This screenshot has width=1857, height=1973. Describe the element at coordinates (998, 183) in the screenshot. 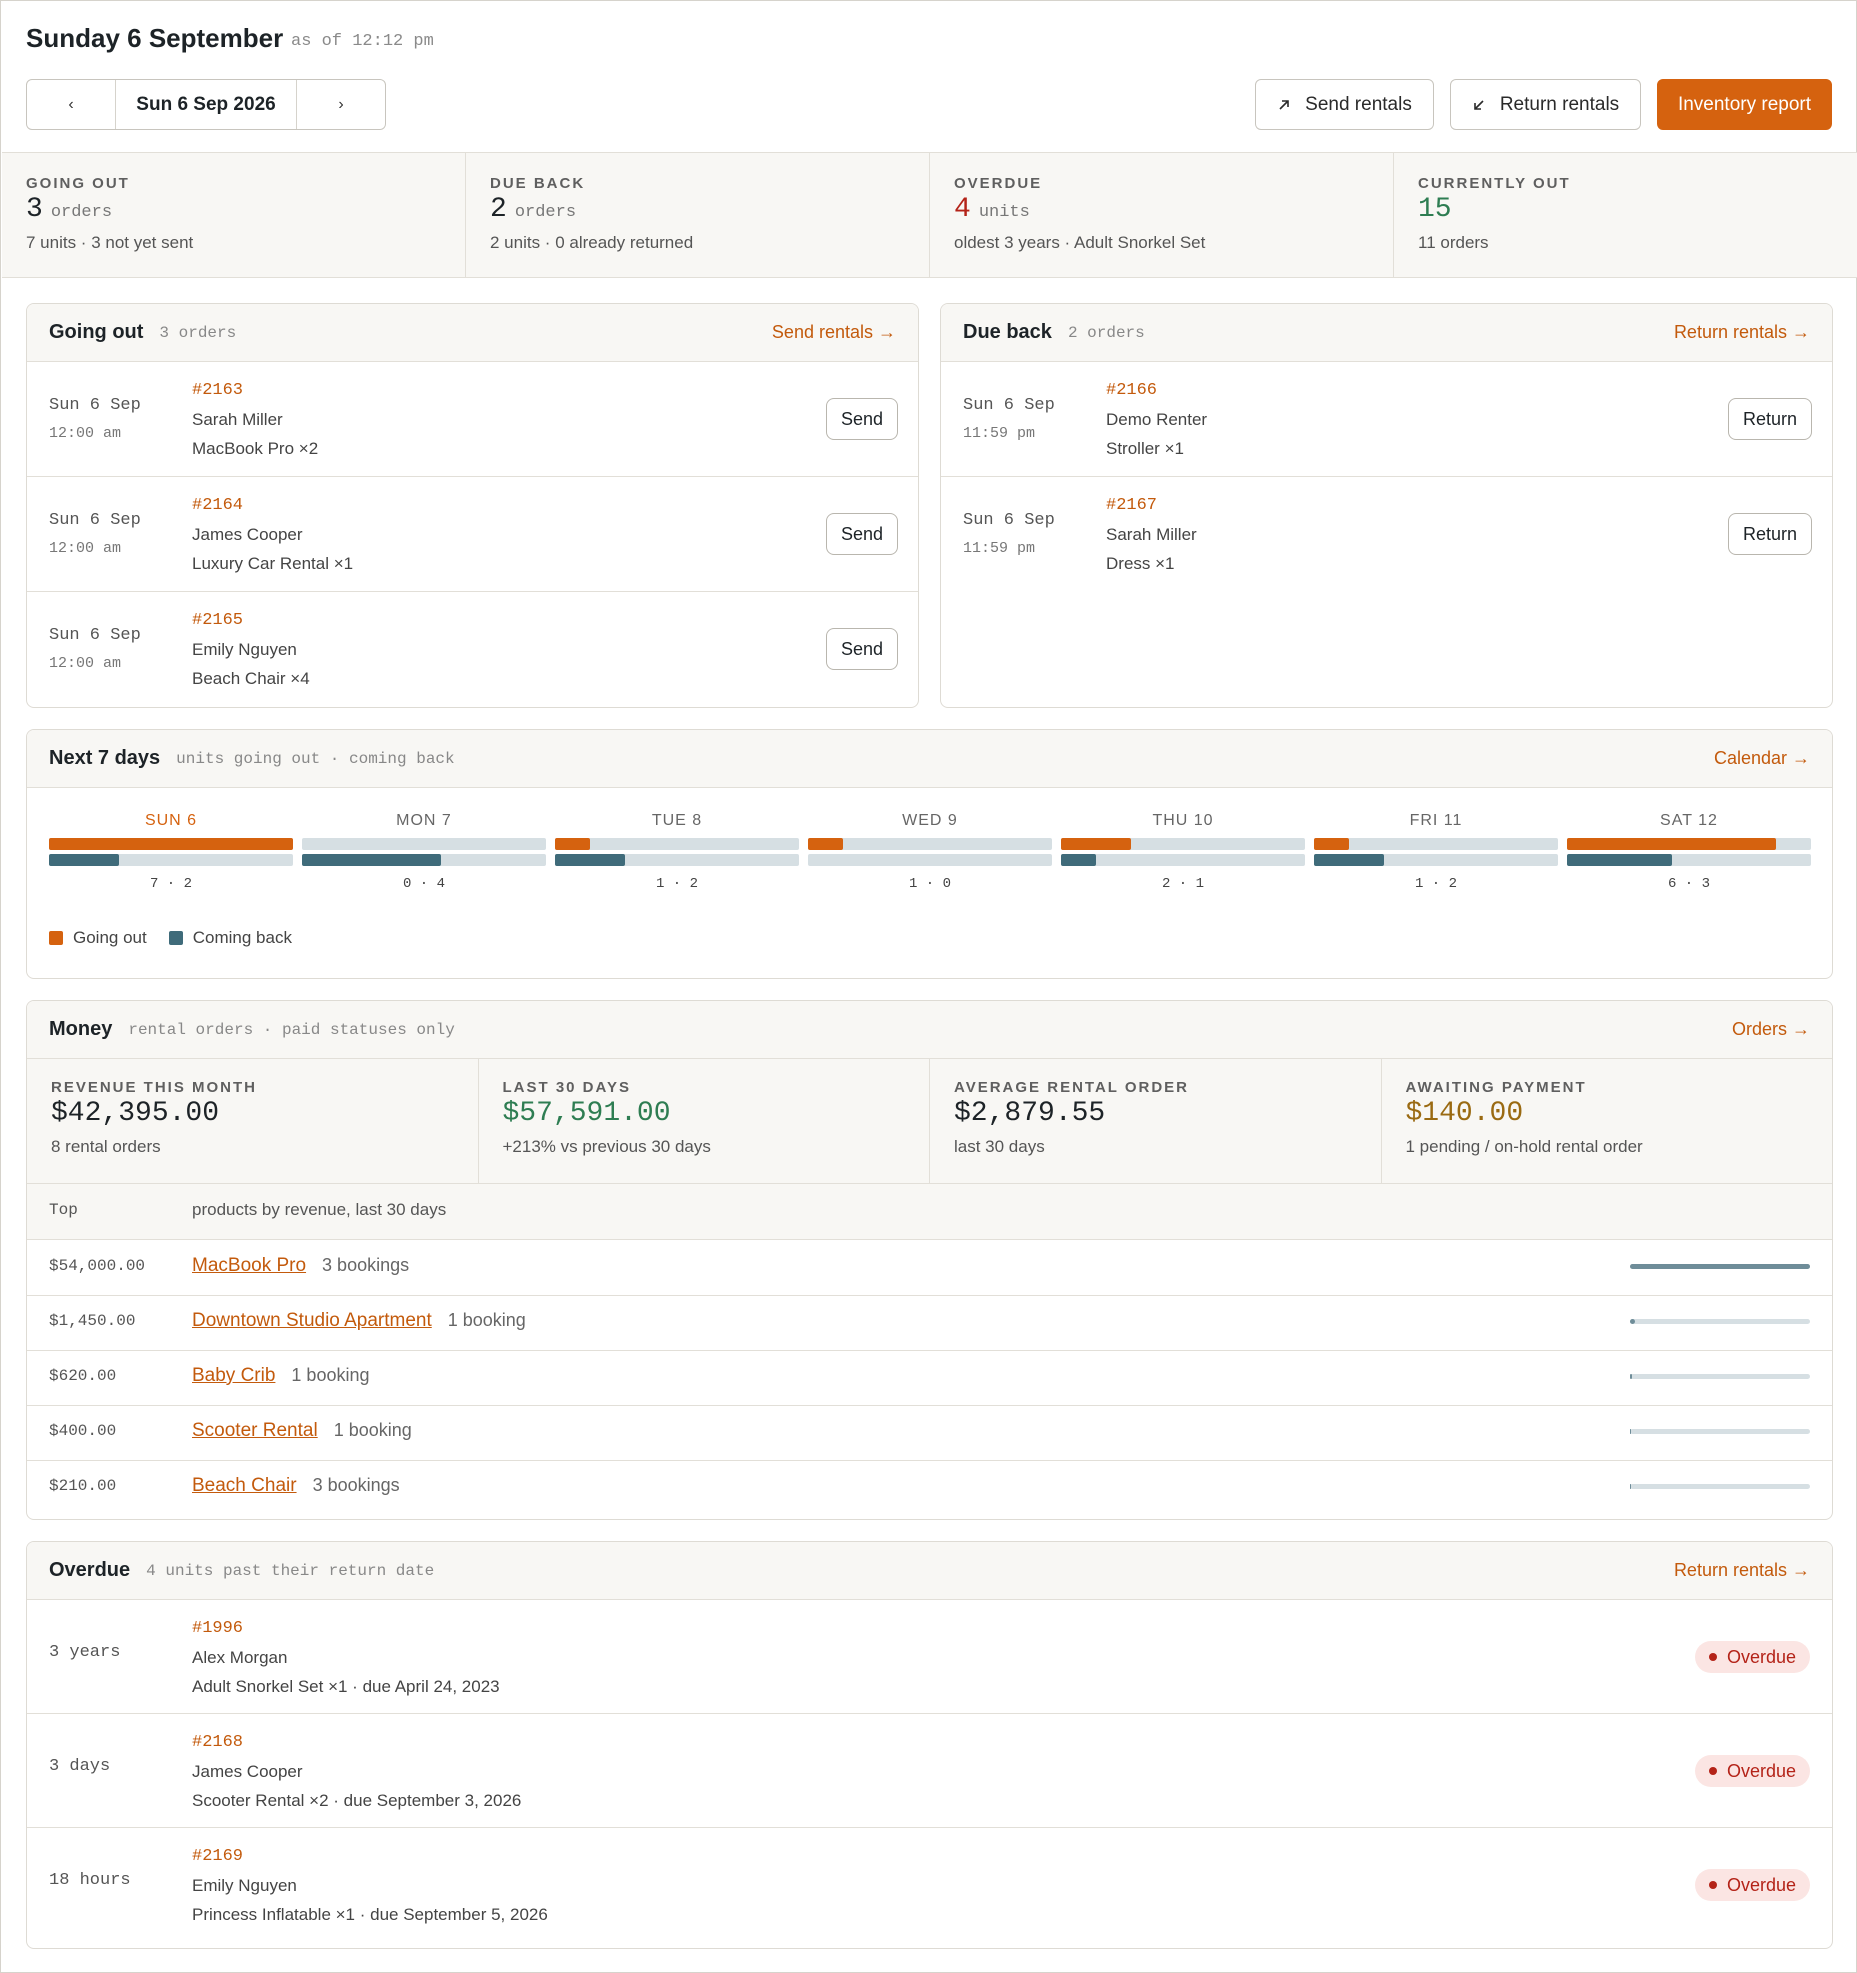

I see `stat-label: OVERDUE` at that location.